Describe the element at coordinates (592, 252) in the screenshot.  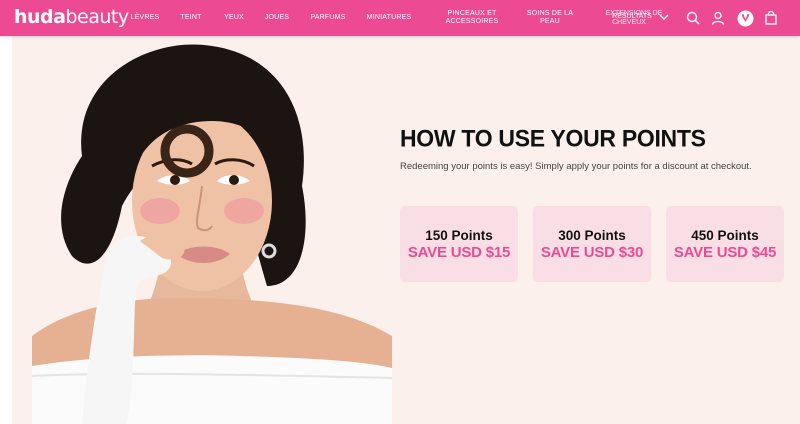
I see `points-savings: SAVE USD $30` at that location.